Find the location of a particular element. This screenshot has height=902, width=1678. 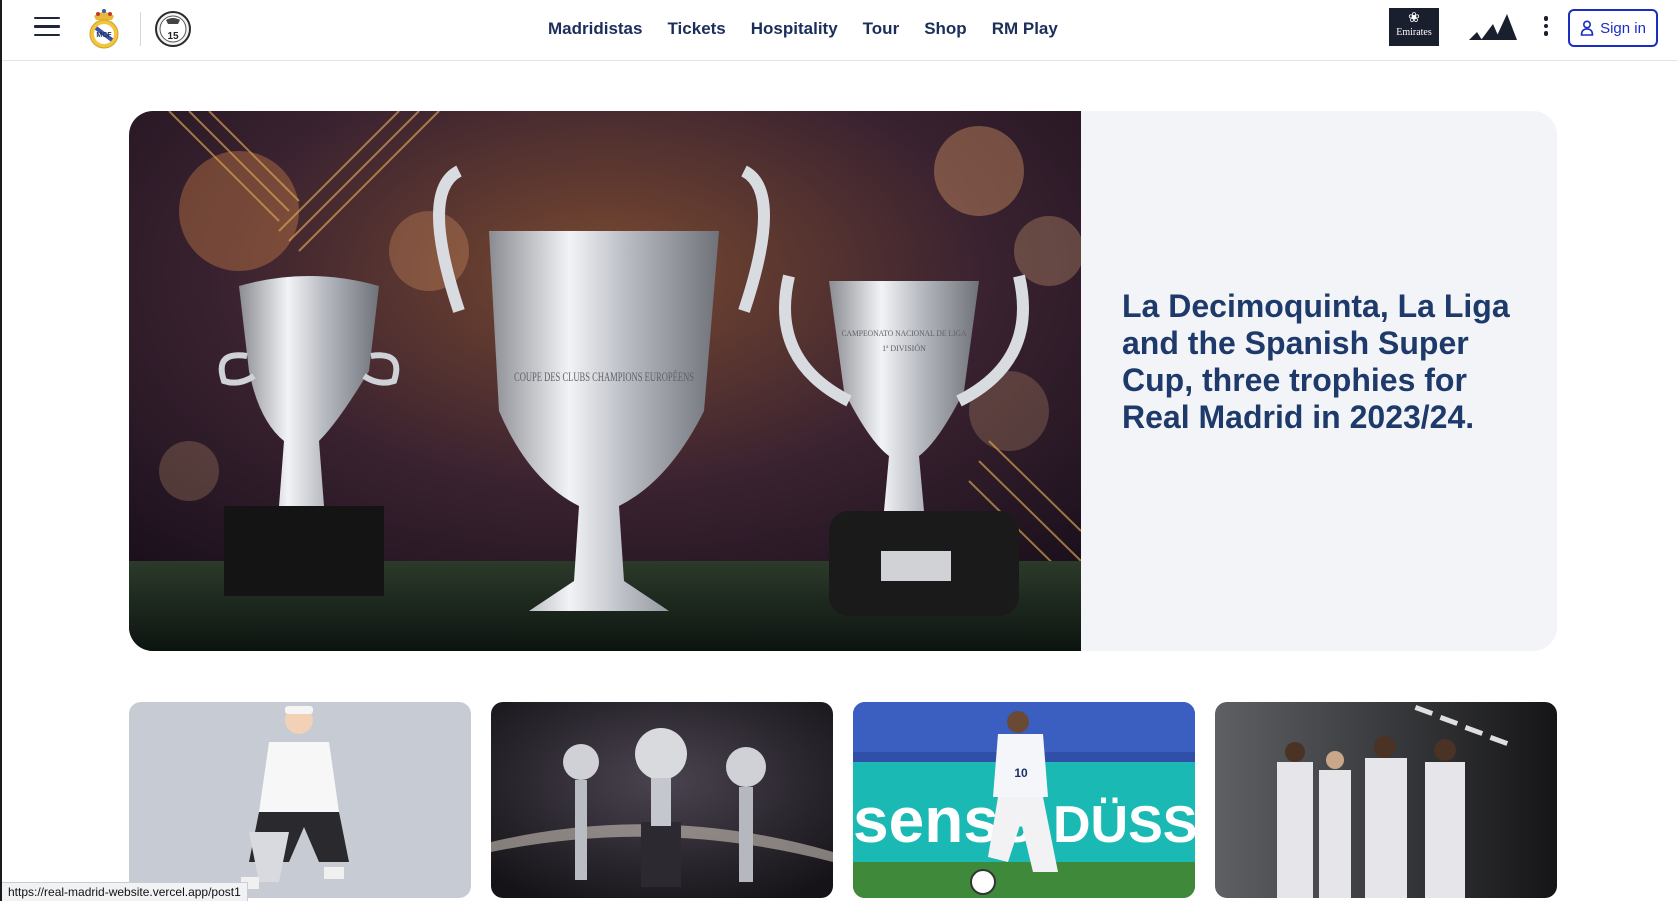

nav-hospitality: Hospitality is located at coordinates (794, 29).